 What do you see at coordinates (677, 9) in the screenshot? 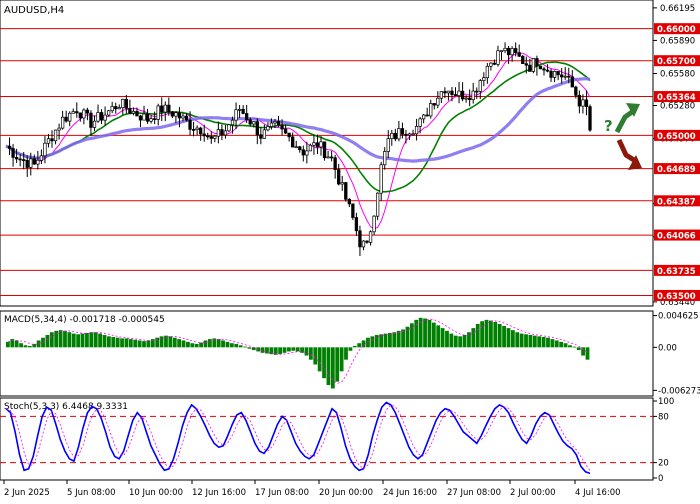
I see `price-tick-label: 0.66195` at bounding box center [677, 9].